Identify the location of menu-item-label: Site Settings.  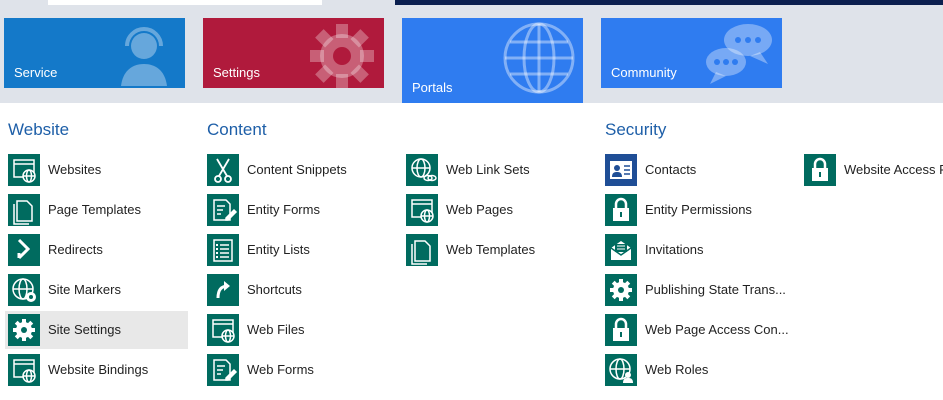
(84, 329).